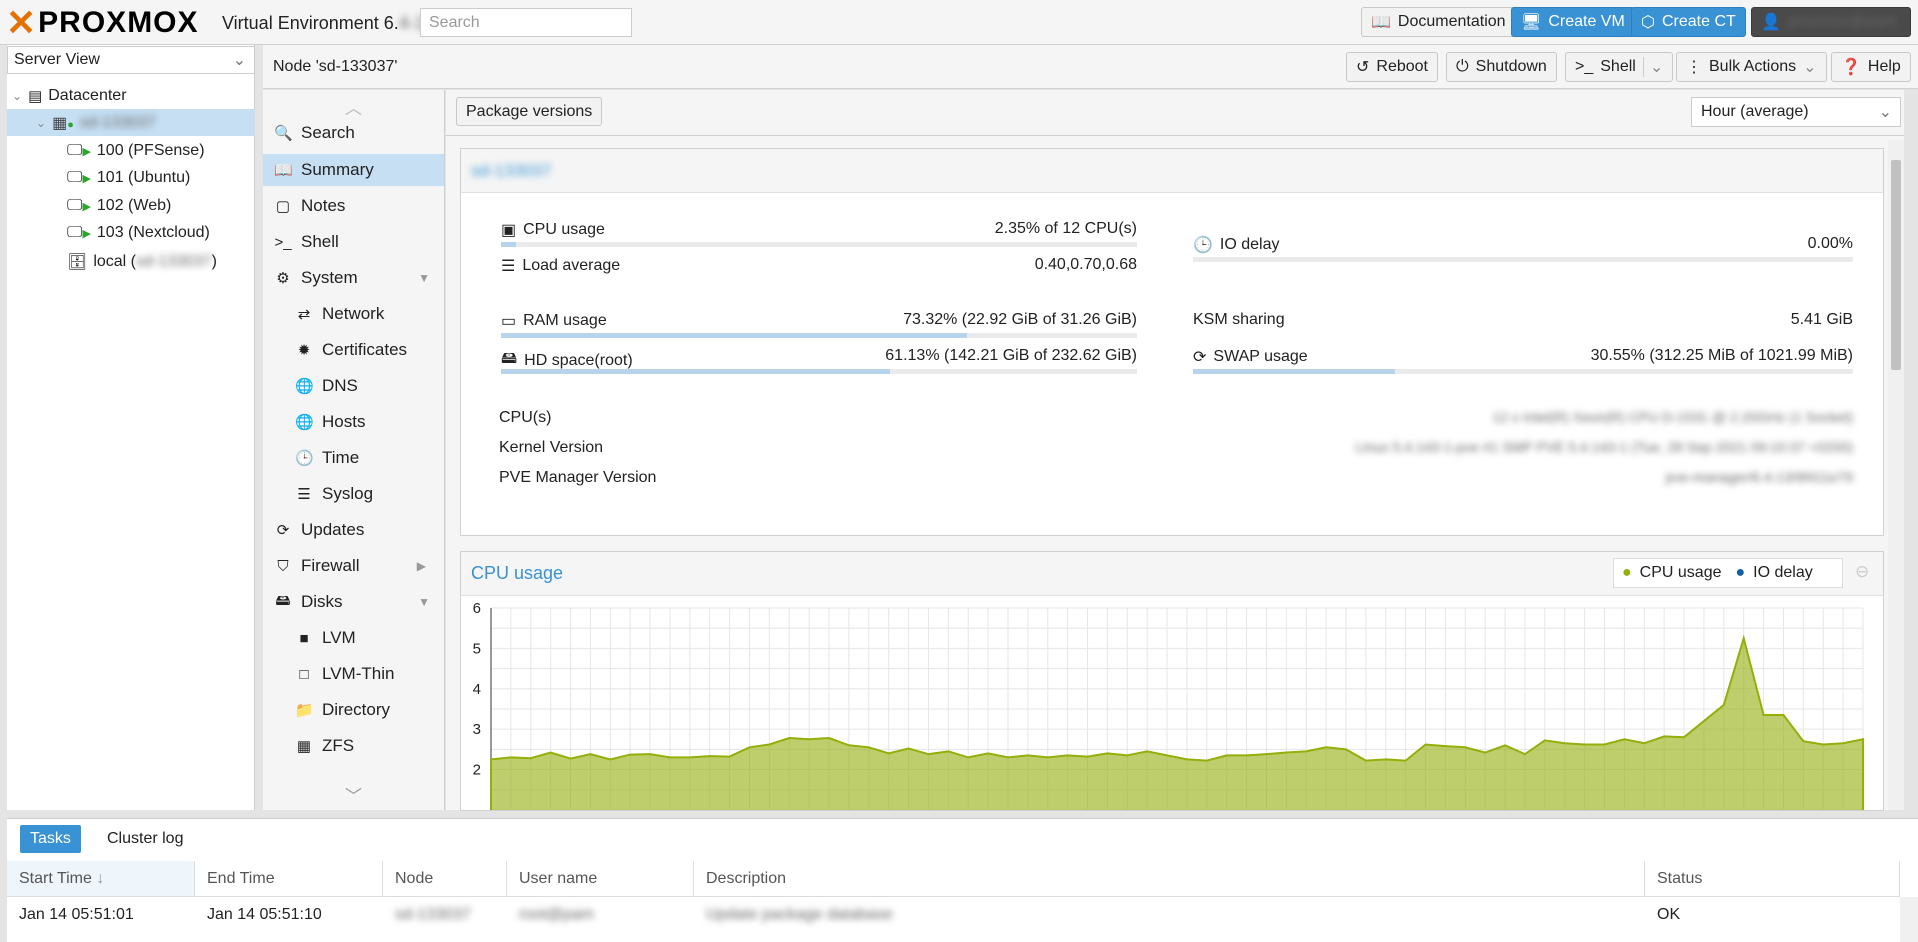 The image size is (1918, 942). Describe the element at coordinates (1728, 573) in the screenshot. I see `chart-legend: ● CPU usage ● IO delay` at that location.